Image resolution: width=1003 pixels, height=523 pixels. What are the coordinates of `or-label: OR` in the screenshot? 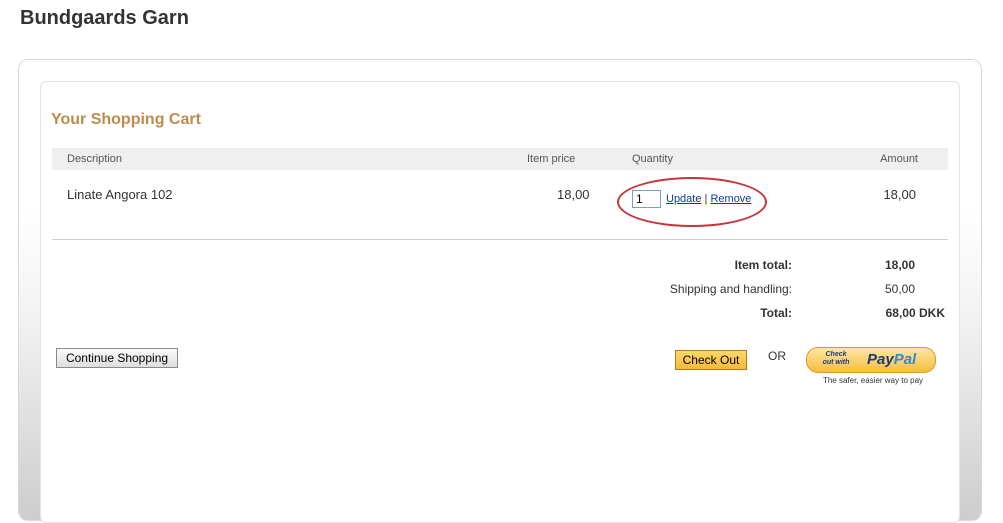 It's located at (777, 356).